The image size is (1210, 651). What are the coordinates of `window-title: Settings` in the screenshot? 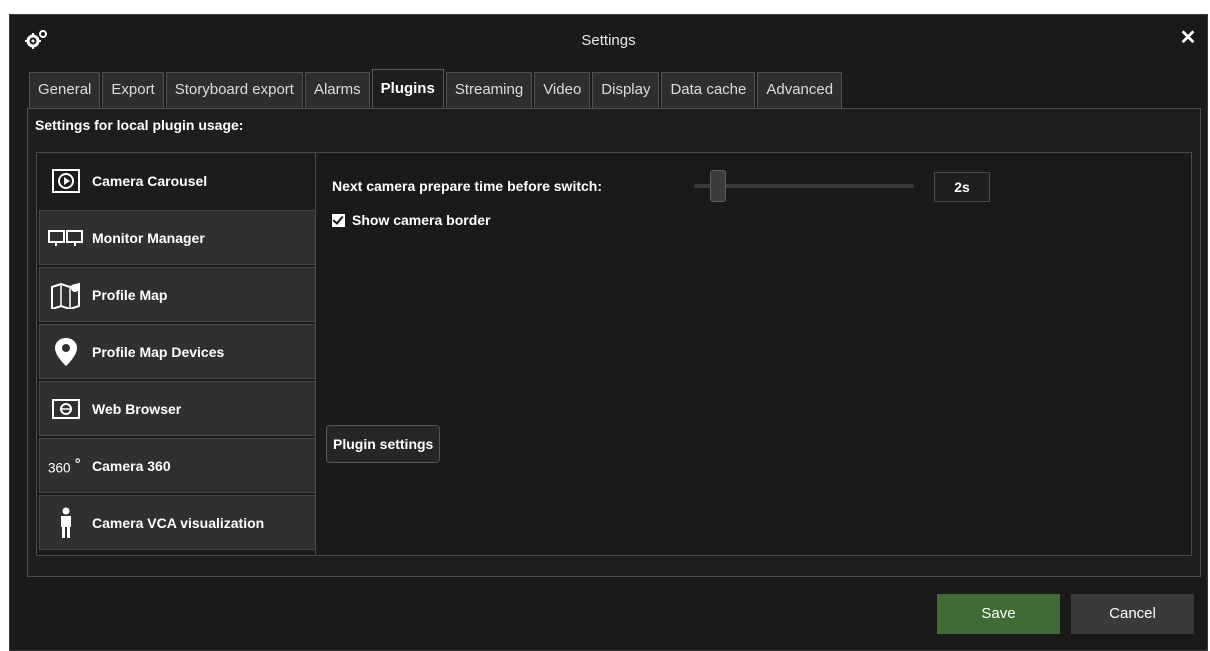 It's located at (608, 40).